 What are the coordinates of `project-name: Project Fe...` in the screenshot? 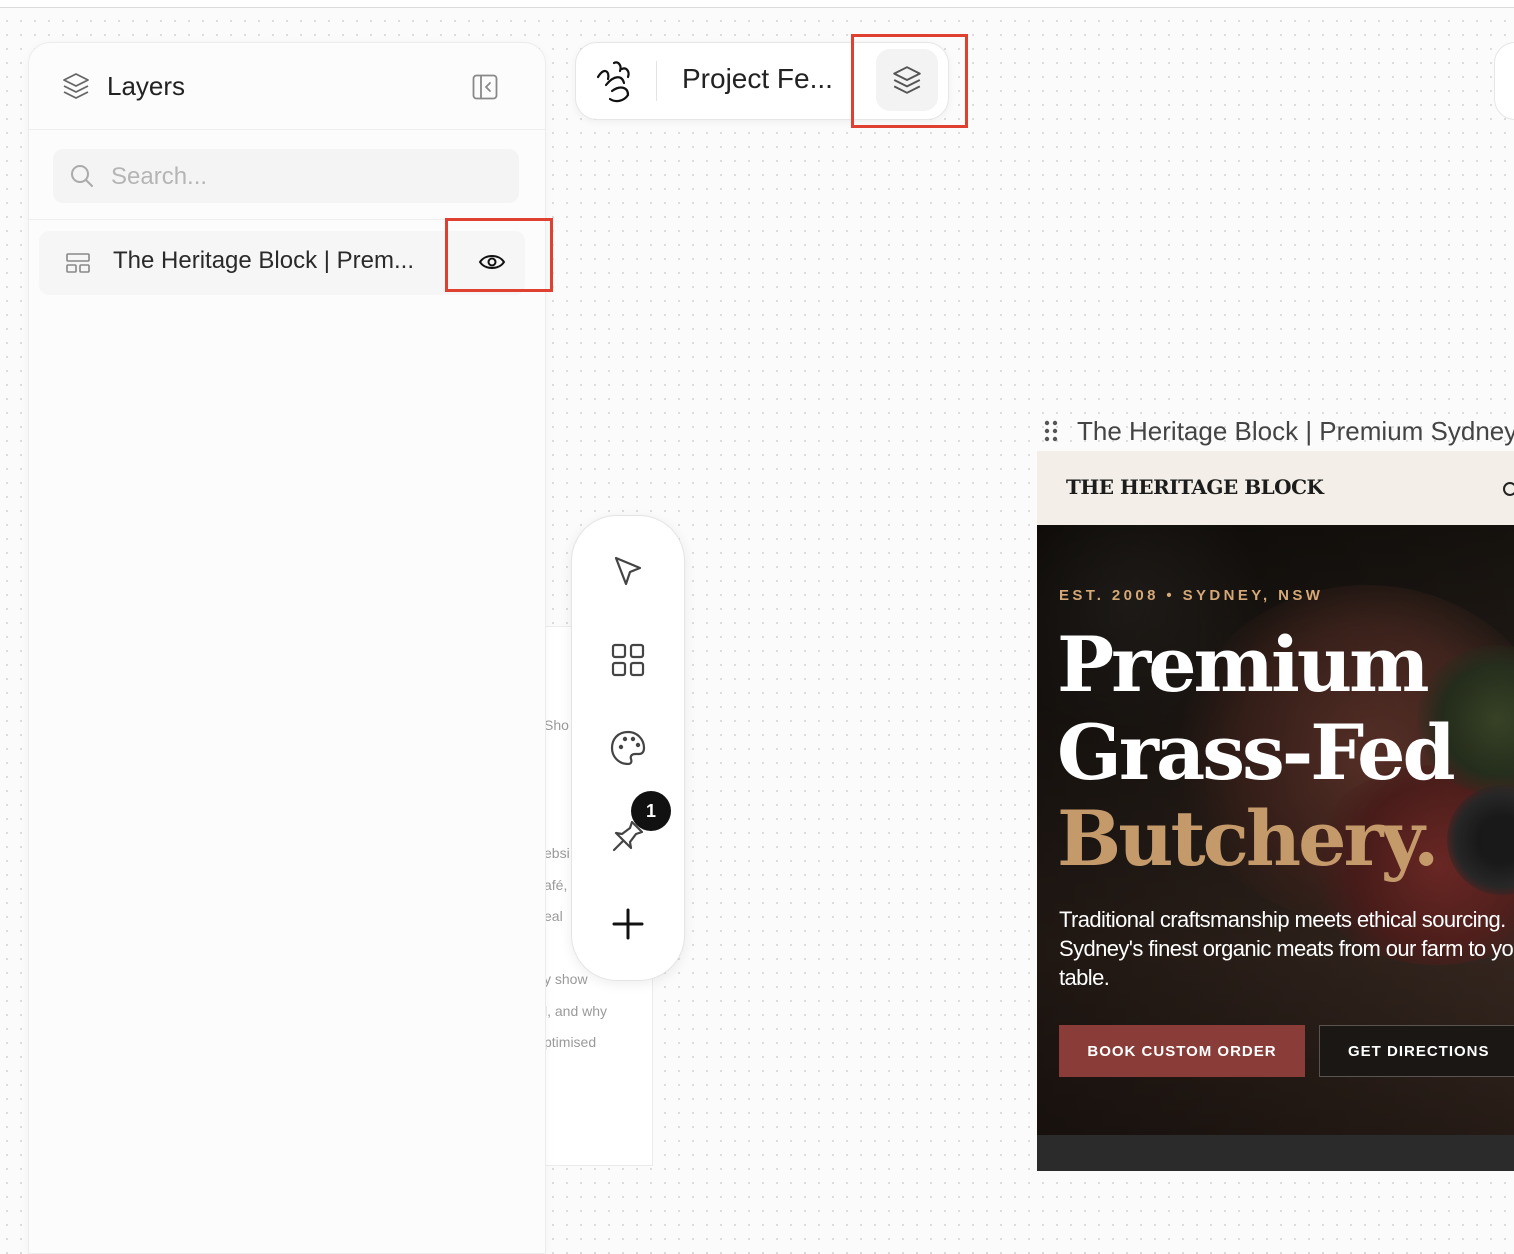 It's located at (757, 79).